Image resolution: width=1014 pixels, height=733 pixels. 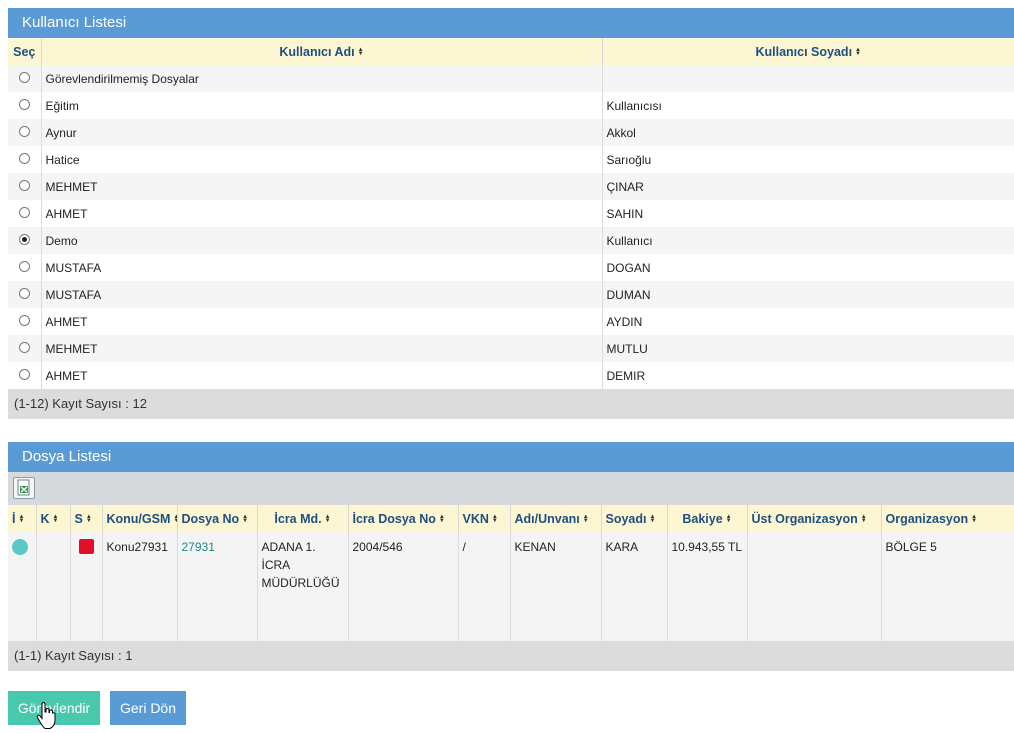 I want to click on files-toolbar, so click(x=511, y=488).